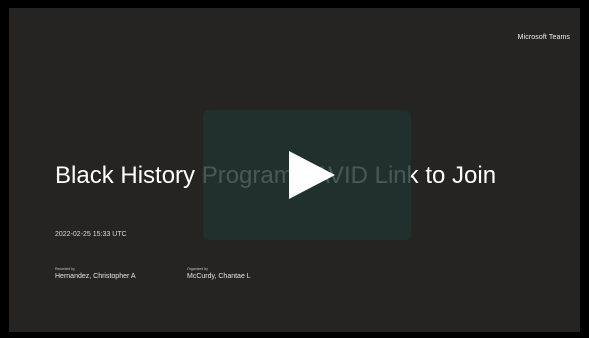 The image size is (589, 338). What do you see at coordinates (95, 276) in the screenshot?
I see `recorded-by-name: Hernandez, Christopher A` at bounding box center [95, 276].